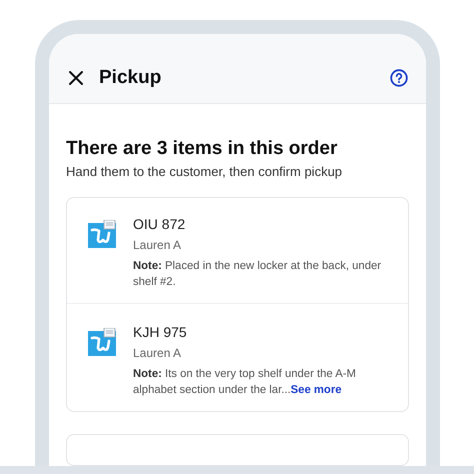  What do you see at coordinates (202, 149) in the screenshot?
I see `order-heading: There are 3 items in this order` at bounding box center [202, 149].